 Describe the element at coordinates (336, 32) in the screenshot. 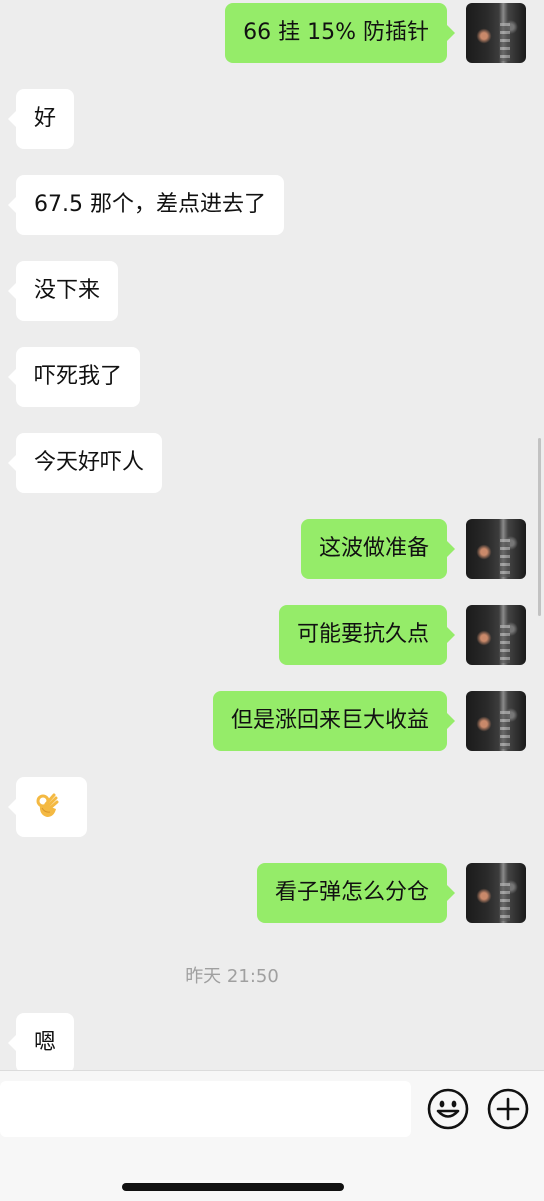

I see `message-text: 66 挂 15% 防插针` at that location.